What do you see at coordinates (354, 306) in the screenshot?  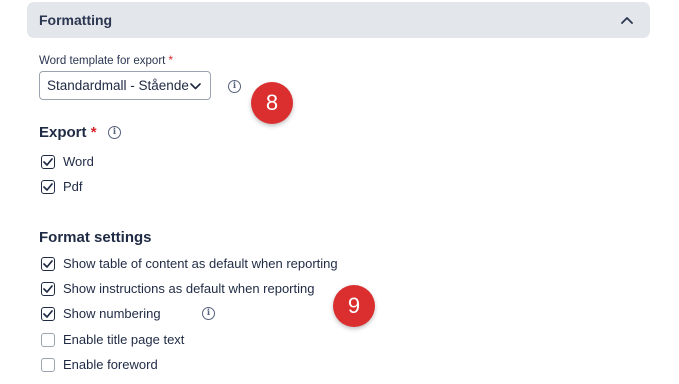 I see `annotation-badge-9: 9` at bounding box center [354, 306].